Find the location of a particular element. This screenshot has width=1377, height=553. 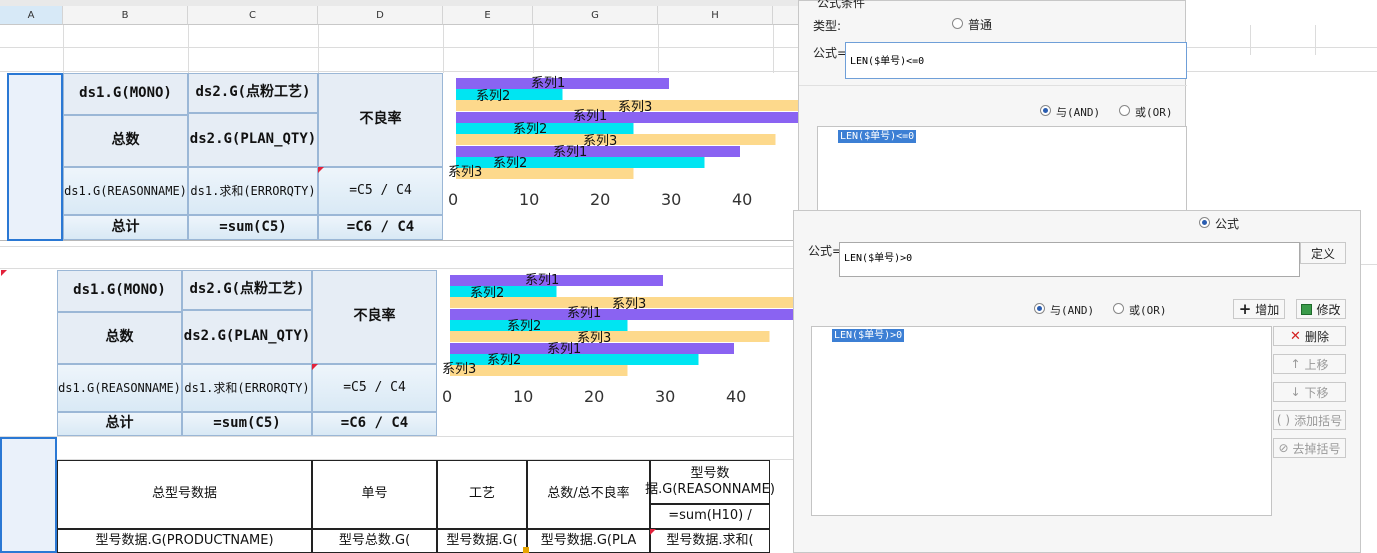

radio-normal is located at coordinates (957, 23).